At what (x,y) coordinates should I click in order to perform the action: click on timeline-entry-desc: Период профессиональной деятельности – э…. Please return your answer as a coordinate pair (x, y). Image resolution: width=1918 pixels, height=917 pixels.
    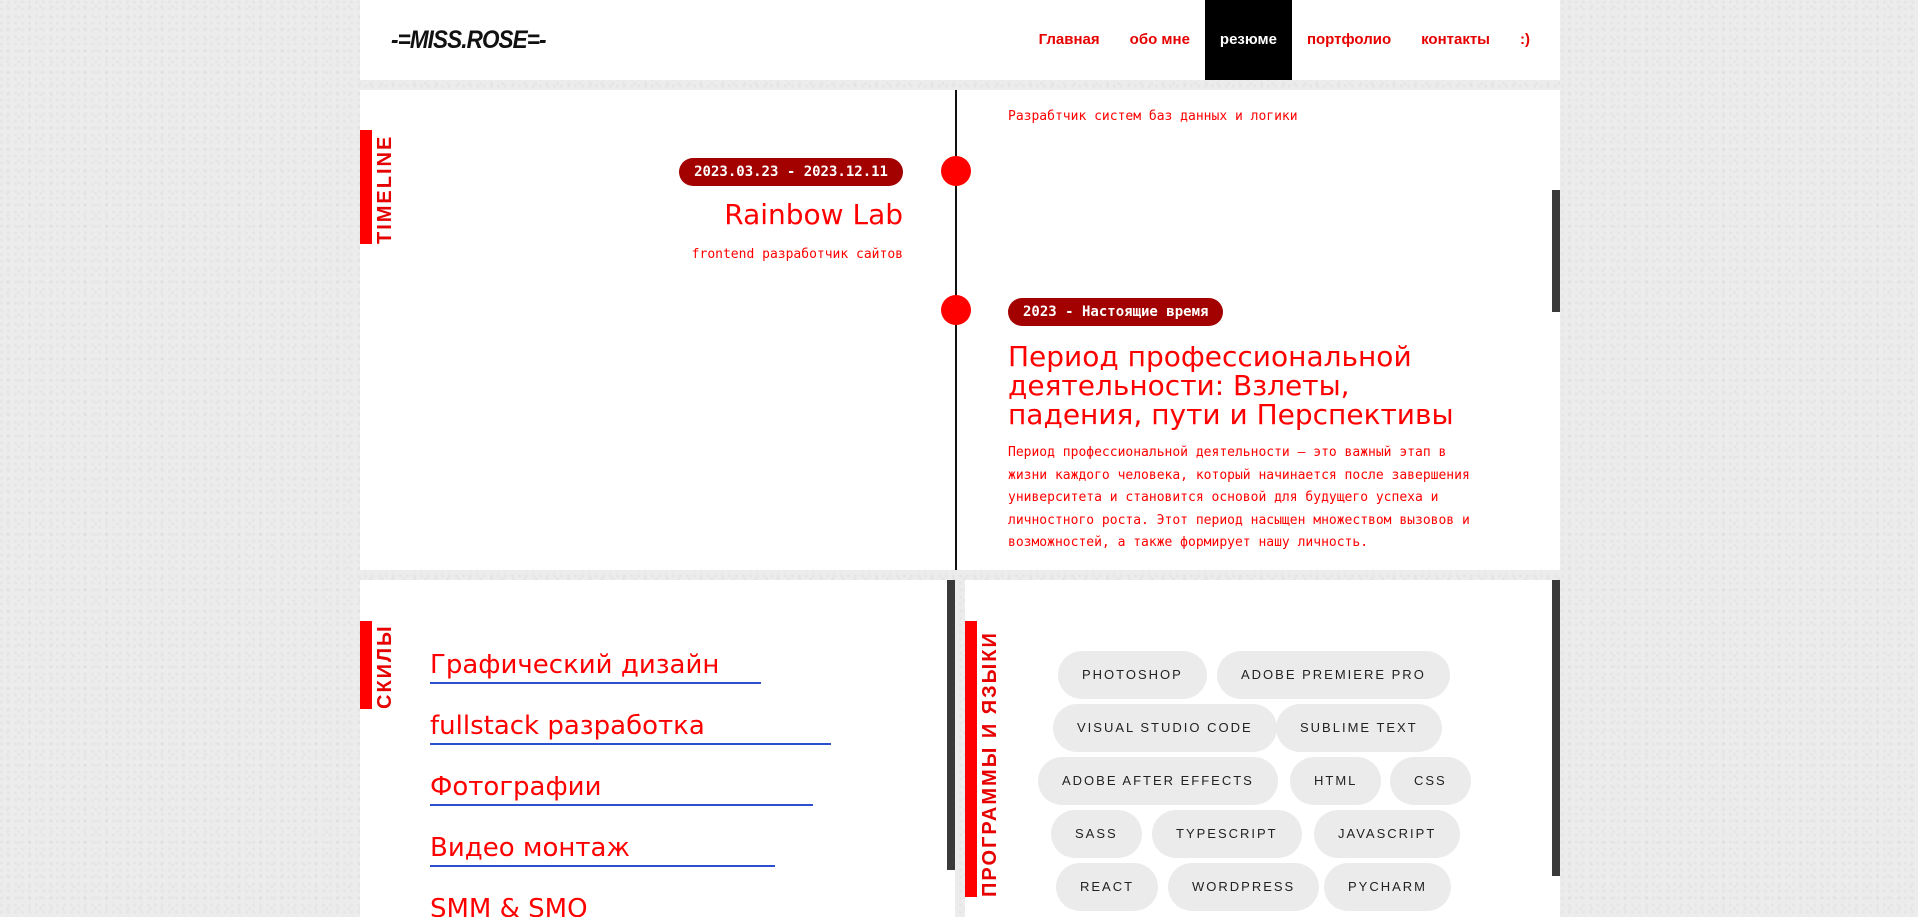
    Looking at the image, I should click on (1239, 497).